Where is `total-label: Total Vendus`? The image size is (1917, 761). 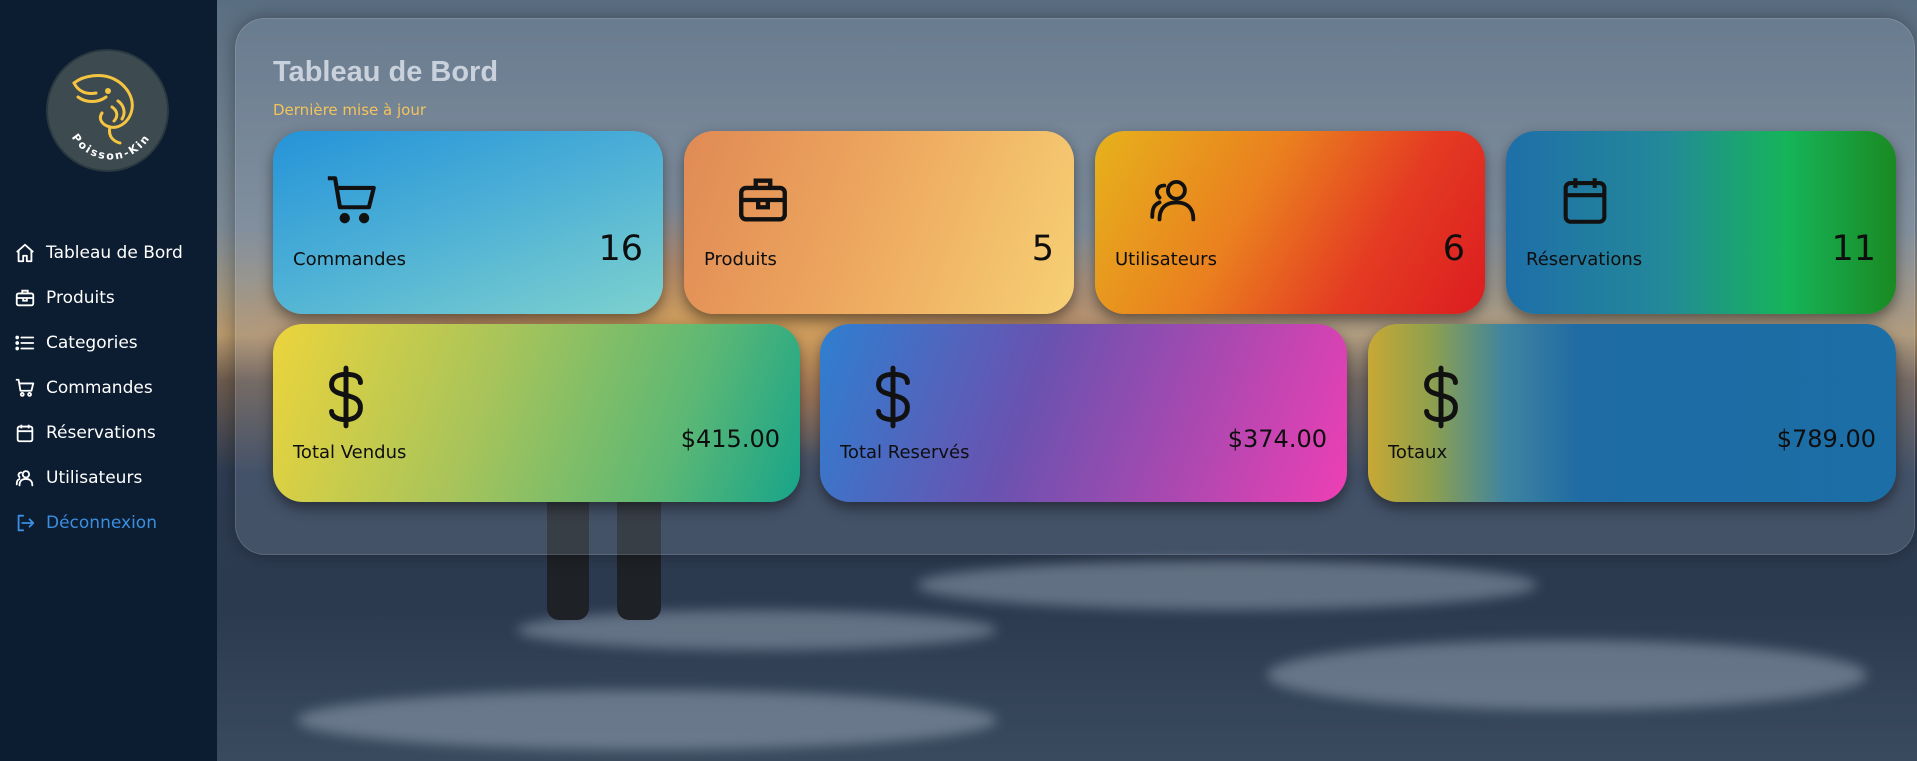
total-label: Total Vendus is located at coordinates (350, 452).